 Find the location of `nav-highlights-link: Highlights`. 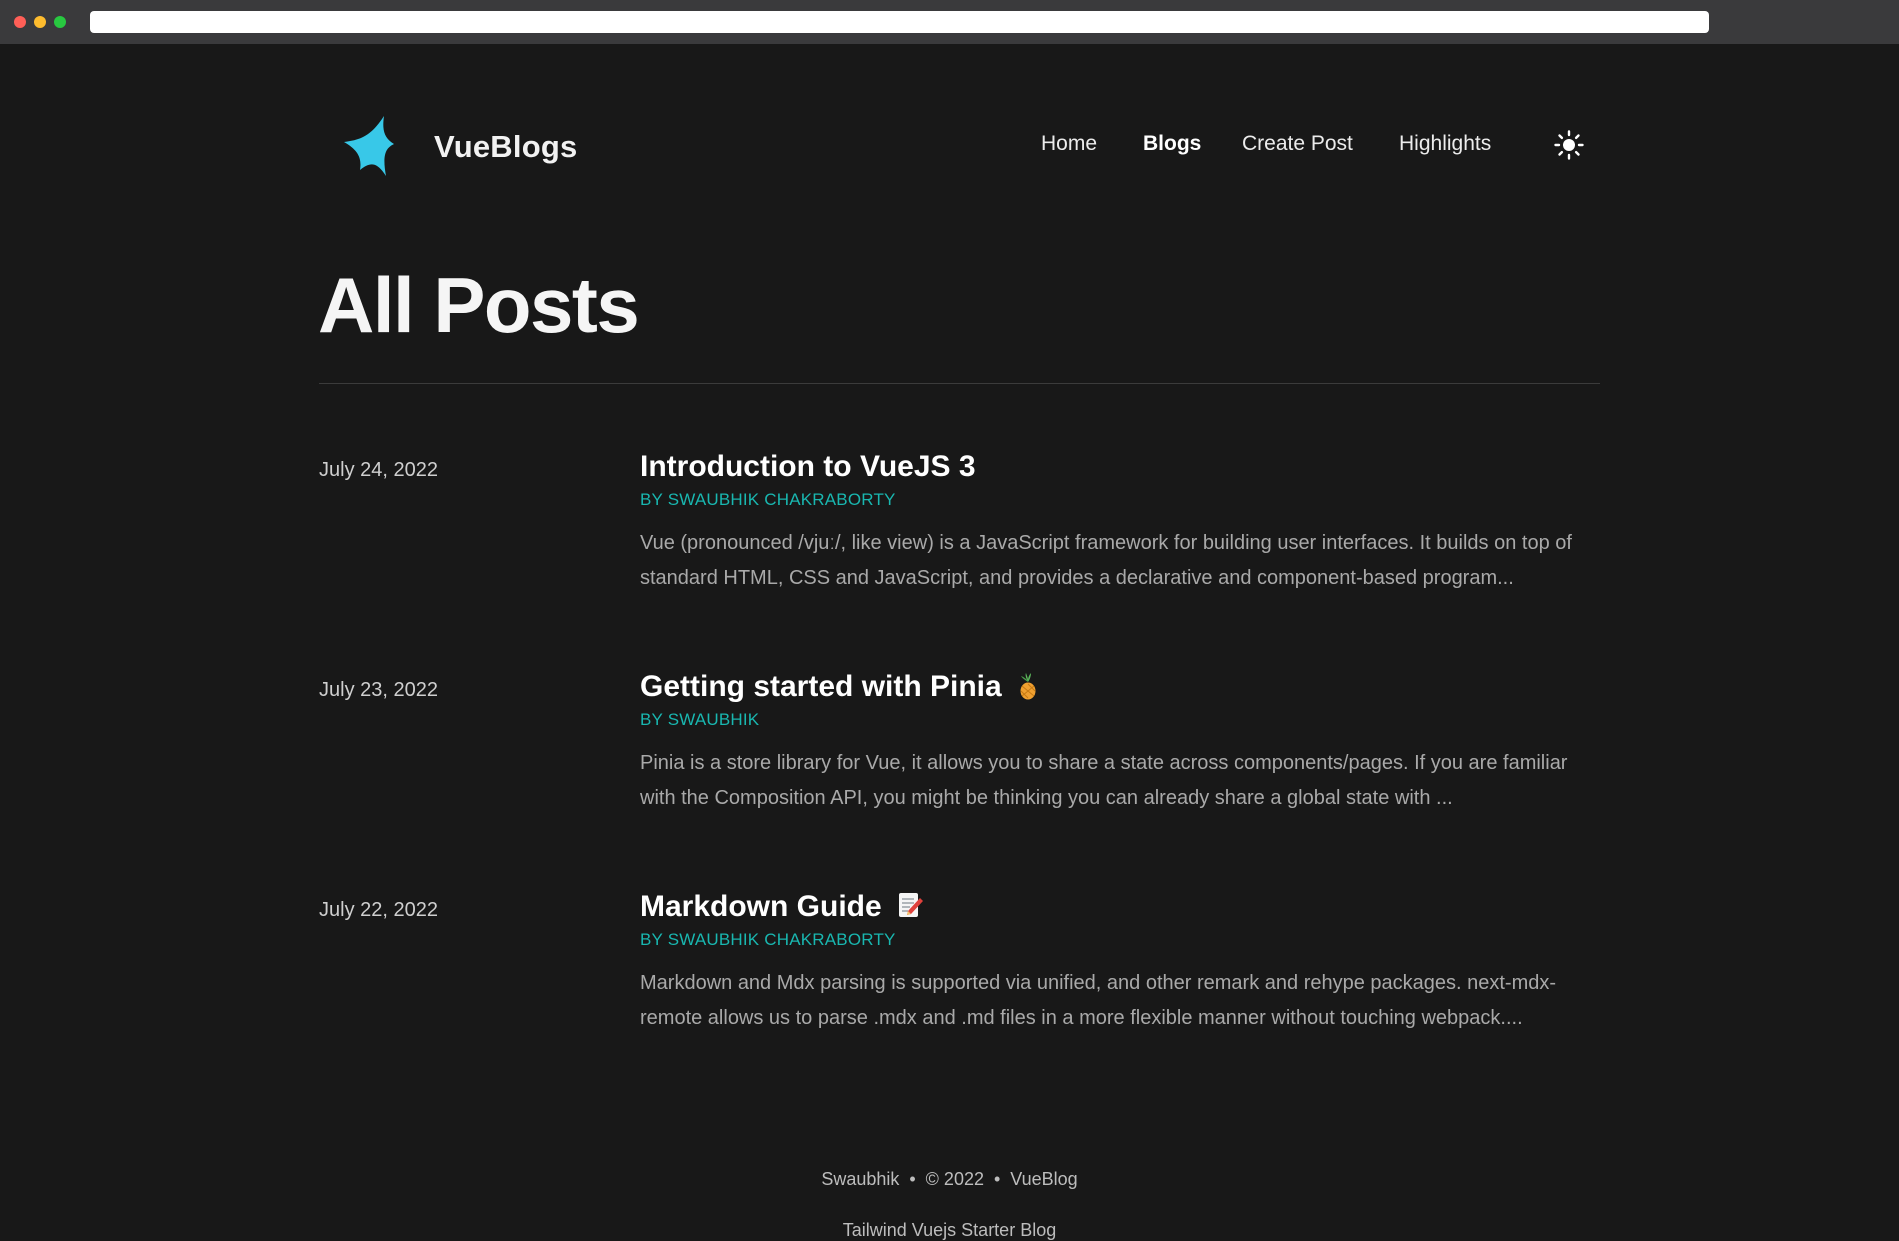

nav-highlights-link: Highlights is located at coordinates (1445, 144).